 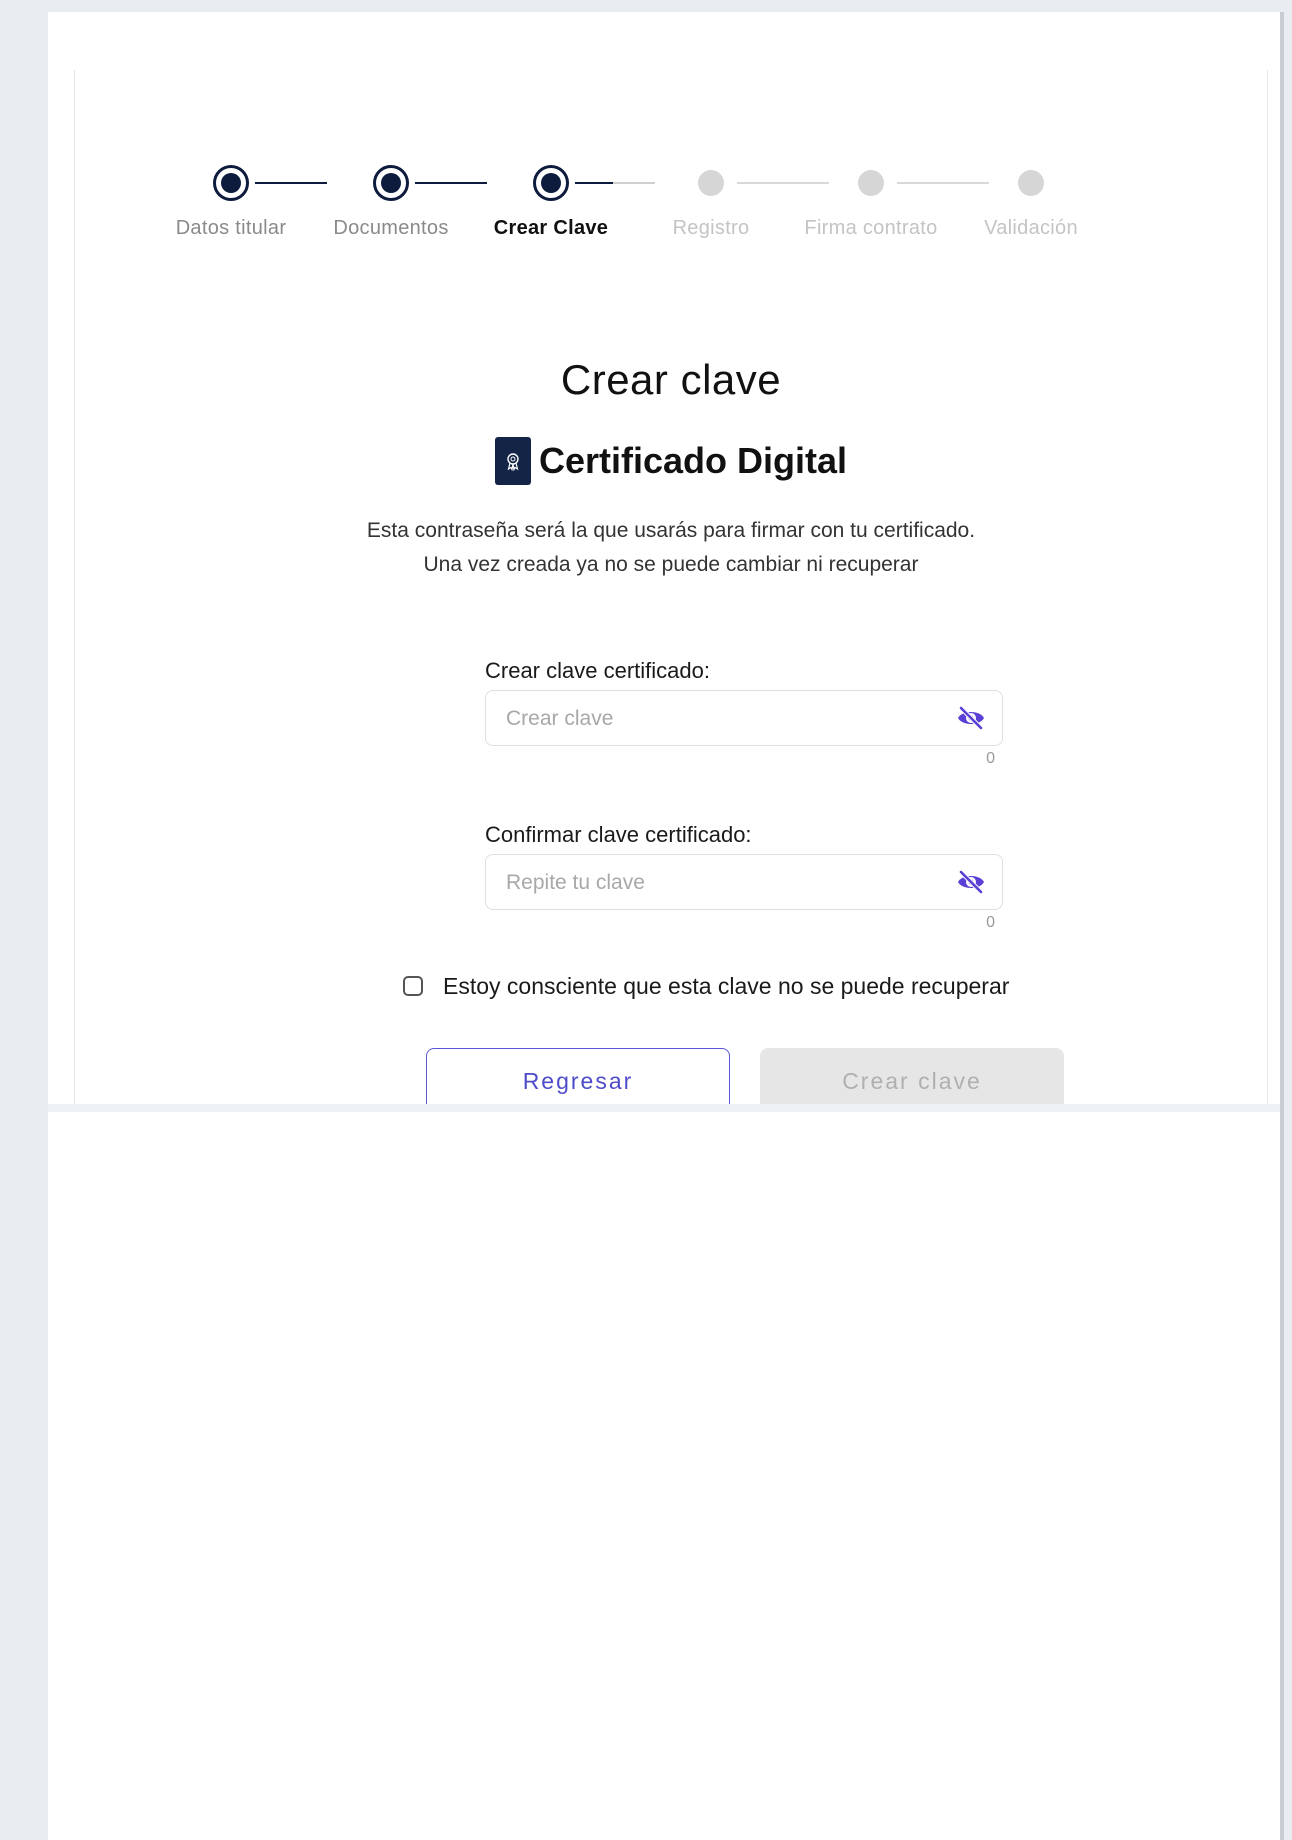 I want to click on acknowledge-checkbox, so click(x=413, y=986).